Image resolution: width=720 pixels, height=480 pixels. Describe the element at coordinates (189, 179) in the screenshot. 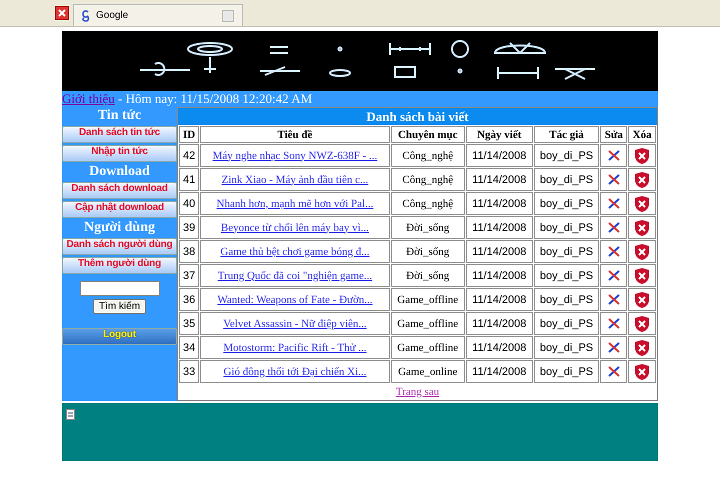

I see `table-cell: 41` at that location.